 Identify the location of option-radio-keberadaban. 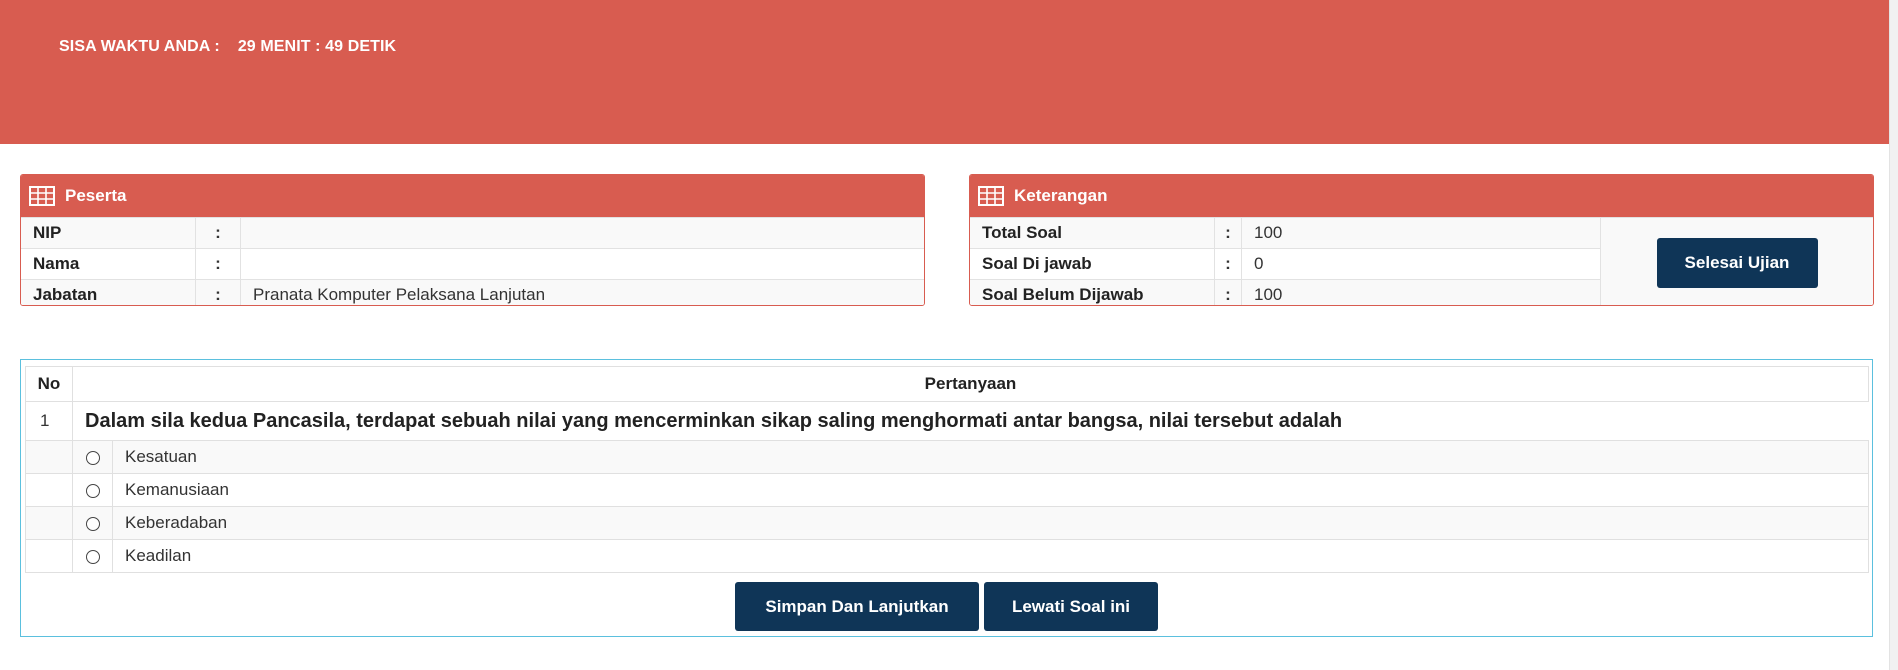
(92, 523).